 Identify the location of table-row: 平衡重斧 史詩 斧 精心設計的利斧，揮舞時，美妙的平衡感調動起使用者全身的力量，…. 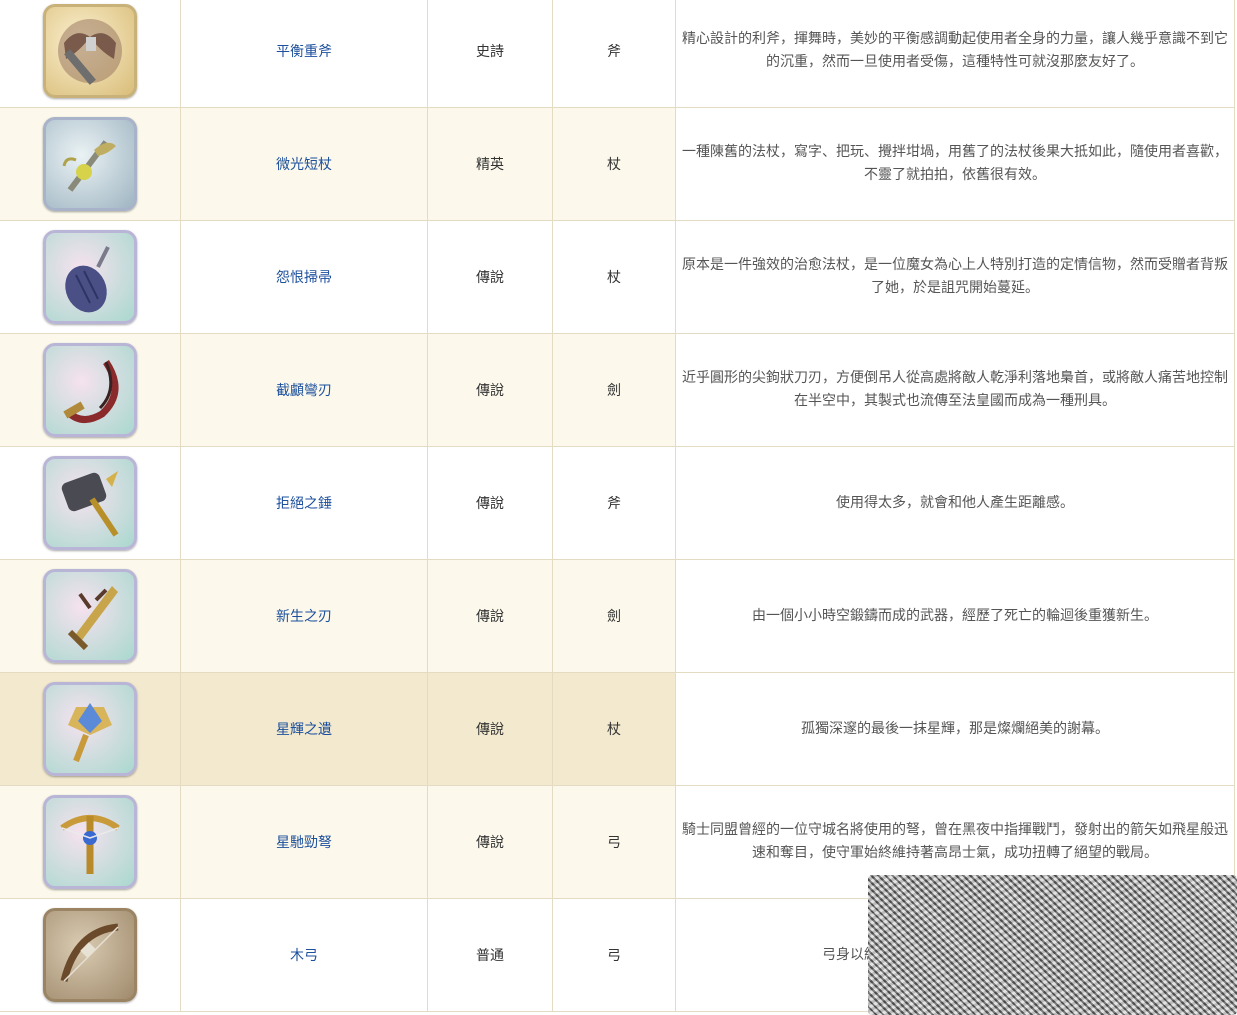
(617, 54).